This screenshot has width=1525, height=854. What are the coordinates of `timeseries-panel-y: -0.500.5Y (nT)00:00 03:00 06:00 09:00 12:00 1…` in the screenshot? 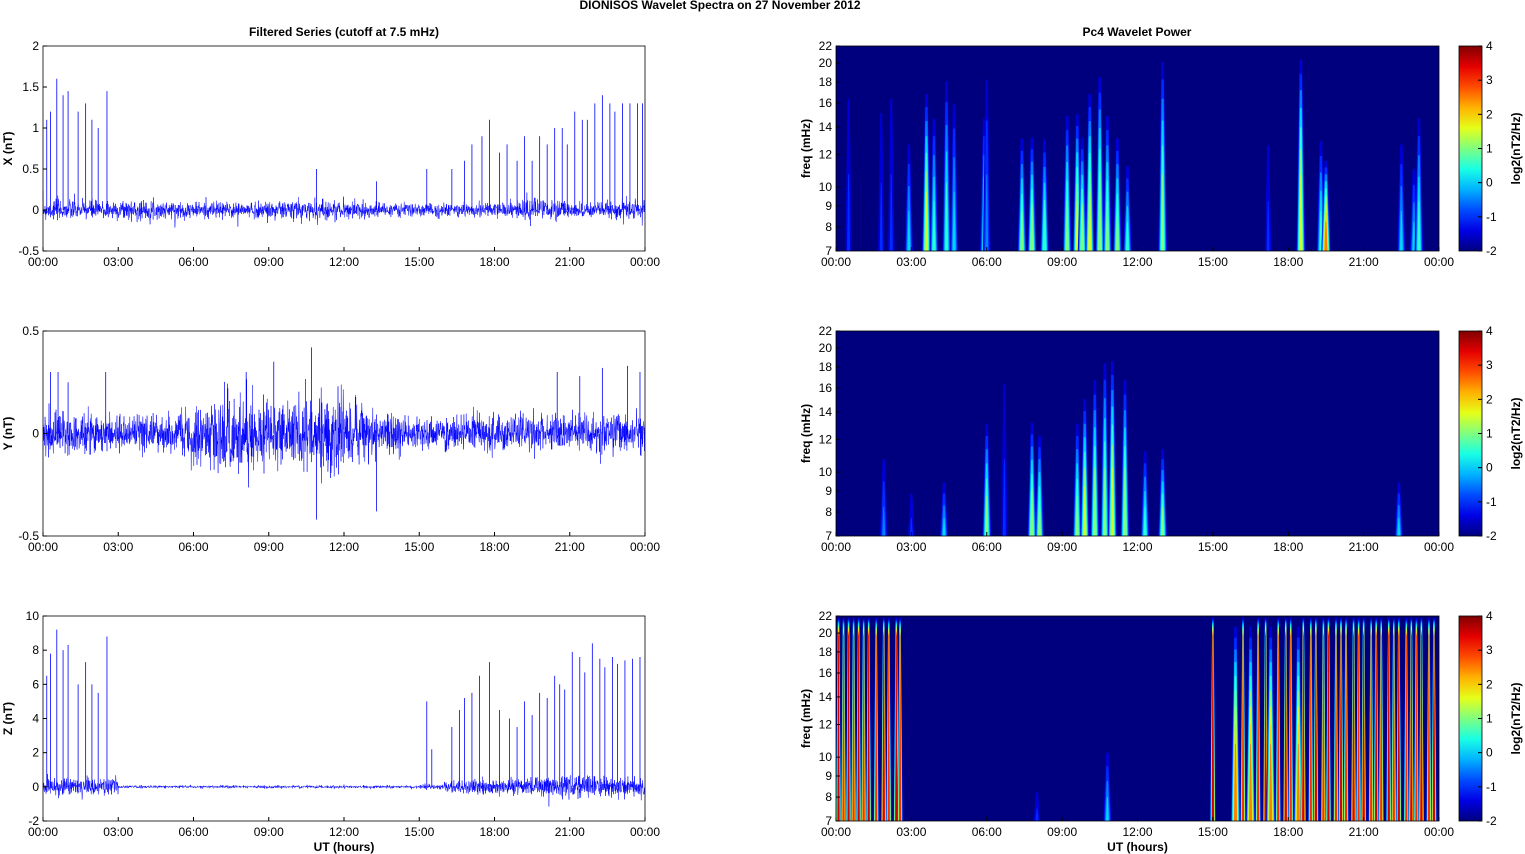 It's located at (330, 439).